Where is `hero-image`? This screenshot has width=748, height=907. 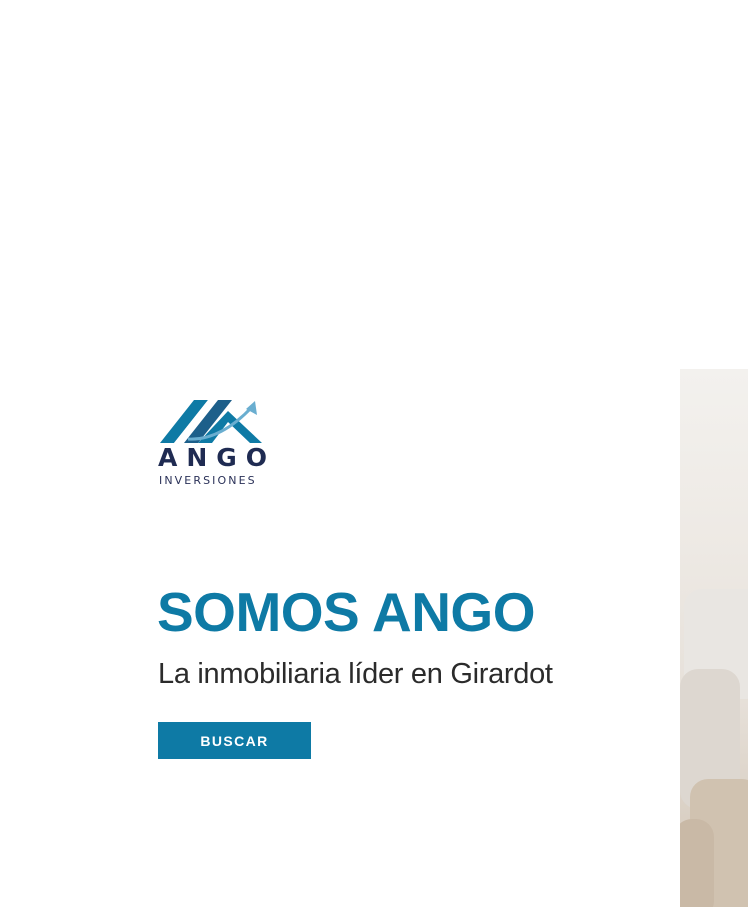 hero-image is located at coordinates (714, 638).